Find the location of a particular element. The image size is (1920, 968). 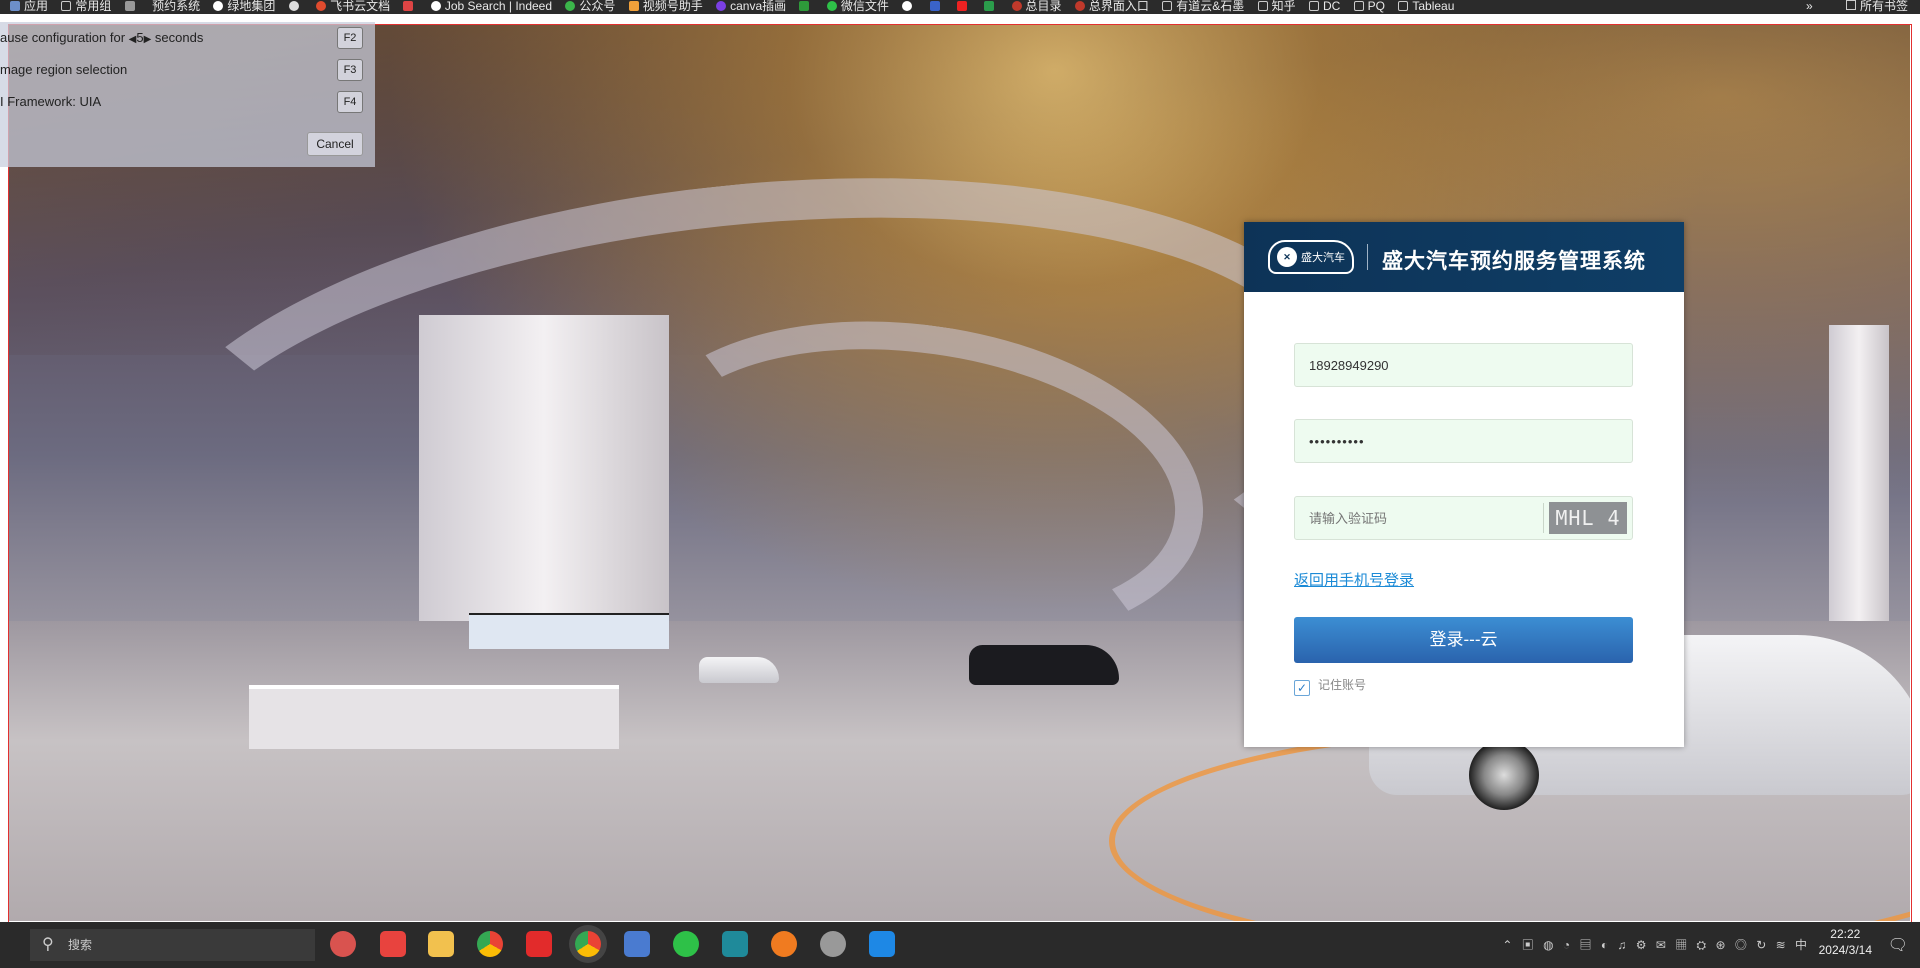

remember-checkbox: ✓ is located at coordinates (1302, 688).